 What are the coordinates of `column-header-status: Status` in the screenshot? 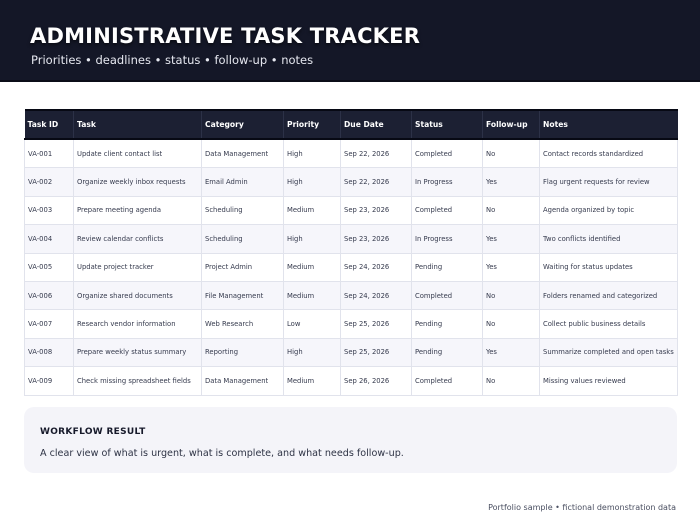 It's located at (447, 124).